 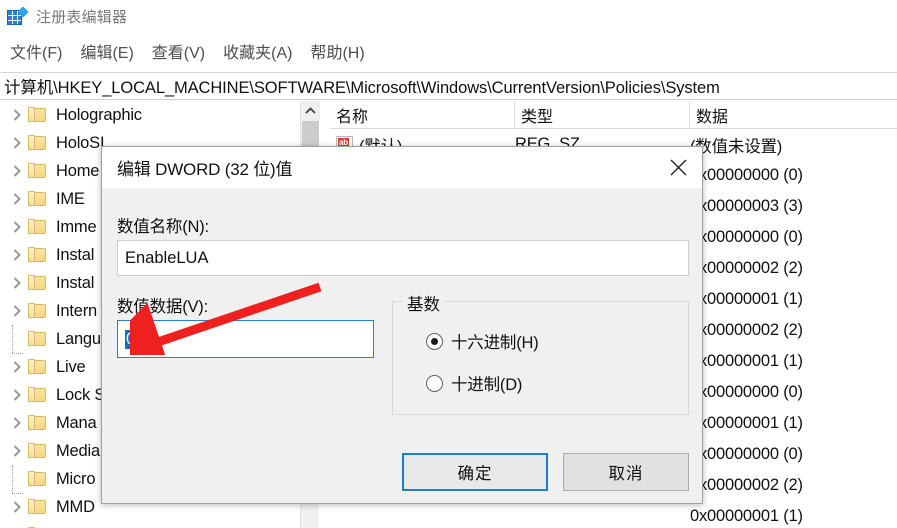 I want to click on dialog-title: 编辑 DWORD (32 位)值, so click(x=205, y=169).